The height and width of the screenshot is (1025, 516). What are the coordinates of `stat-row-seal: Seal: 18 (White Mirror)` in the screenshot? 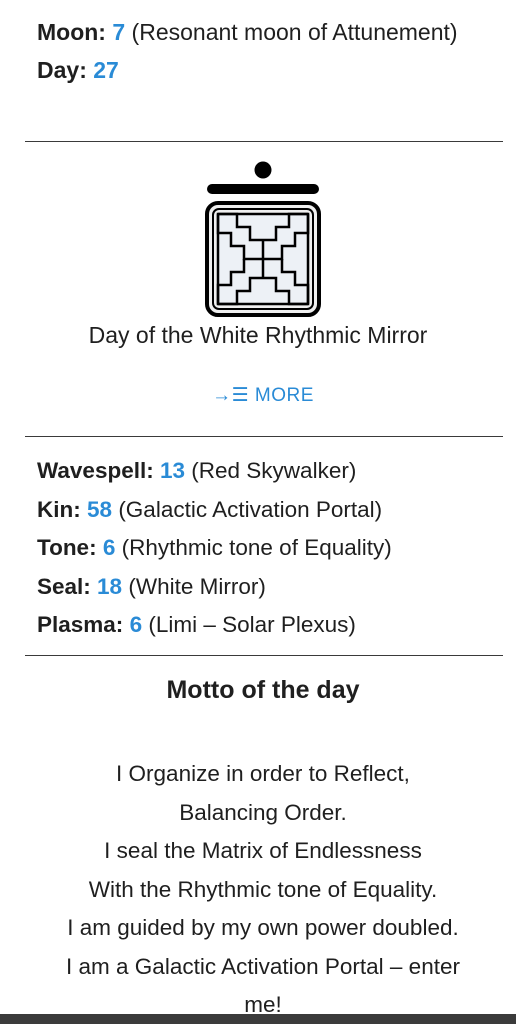 It's located at (272, 587).